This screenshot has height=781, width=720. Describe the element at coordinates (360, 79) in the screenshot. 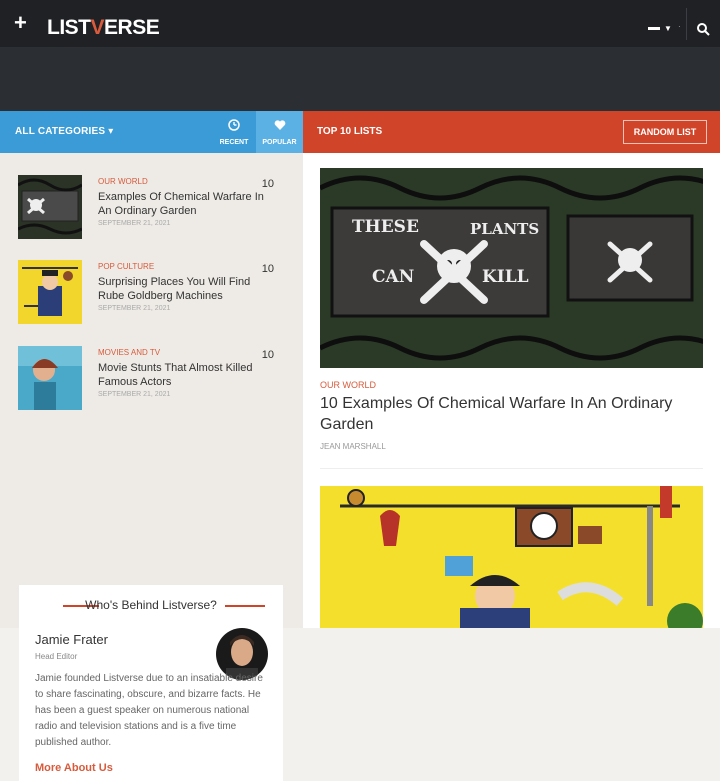

I see `header-band` at that location.